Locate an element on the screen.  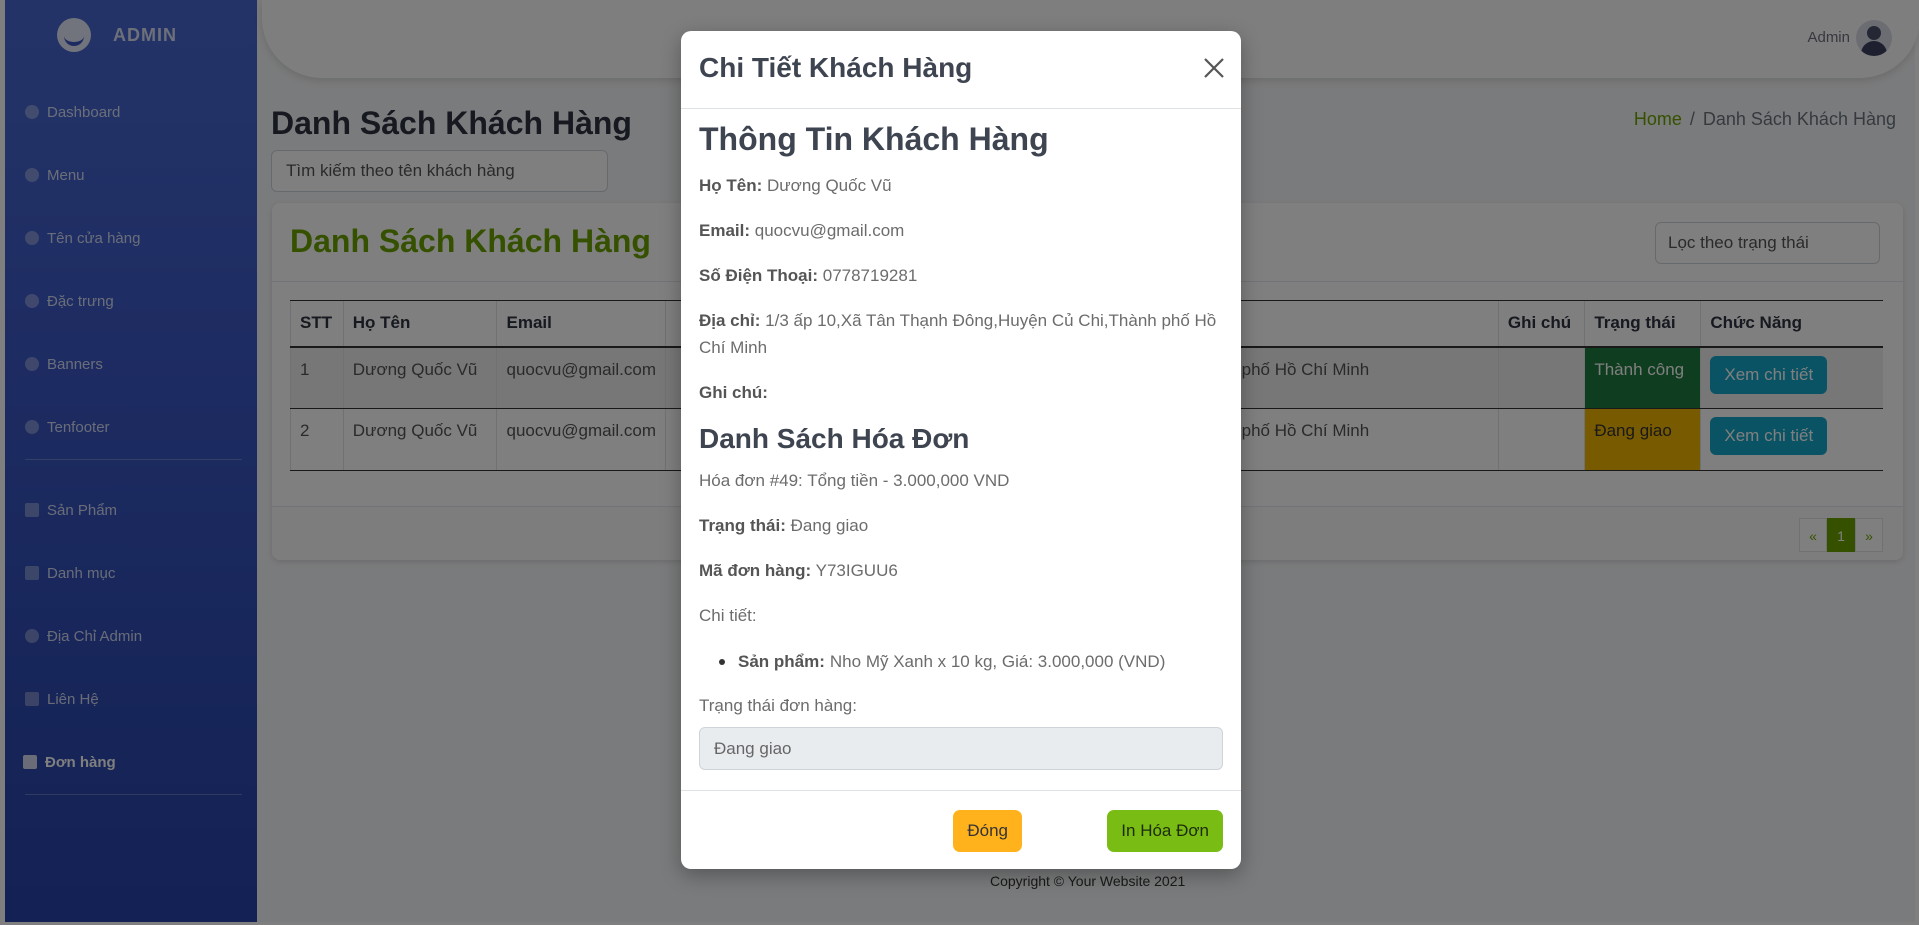
field-name: Họ Tên: Dương Quốc Vũ is located at coordinates (961, 185).